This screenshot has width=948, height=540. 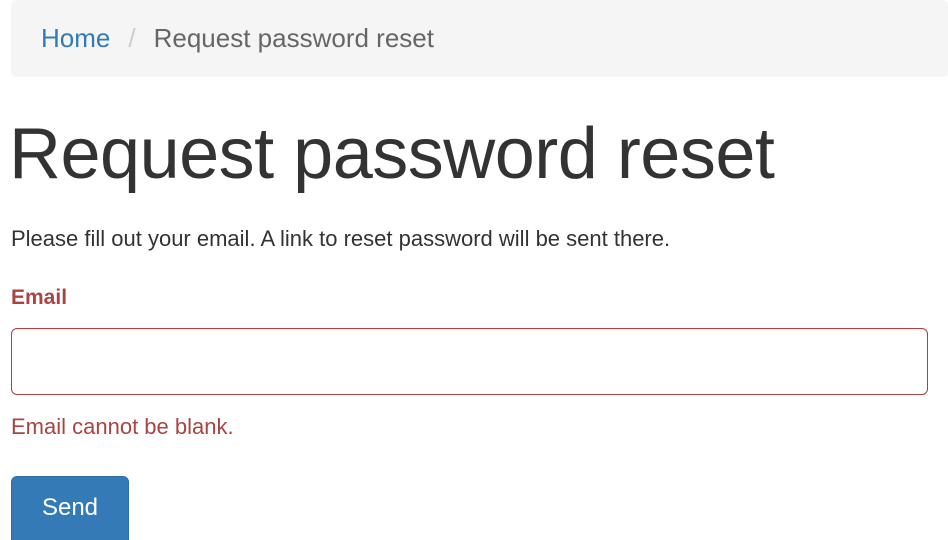 What do you see at coordinates (75, 38) in the screenshot?
I see `breadcrumb-home-link: Home` at bounding box center [75, 38].